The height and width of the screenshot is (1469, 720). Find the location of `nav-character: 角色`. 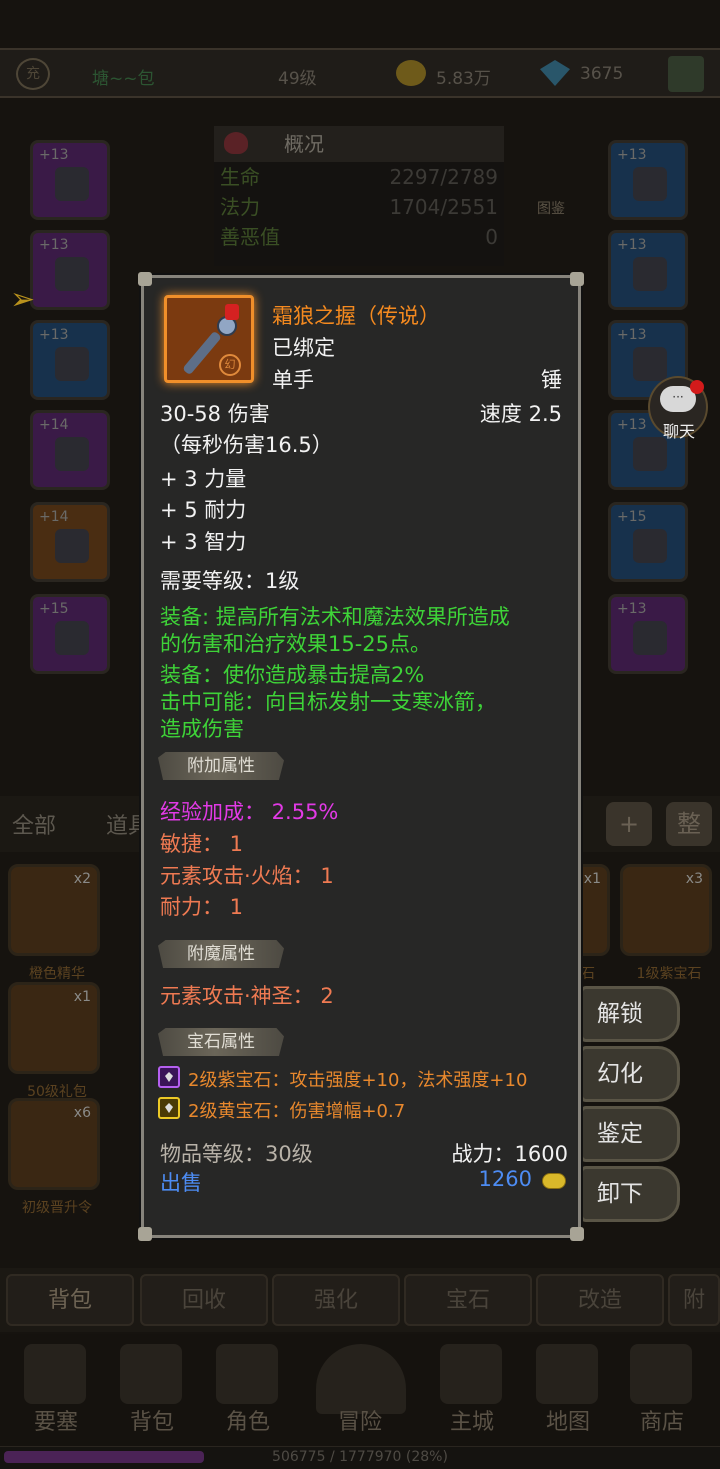

nav-character: 角色 is located at coordinates (248, 1420).